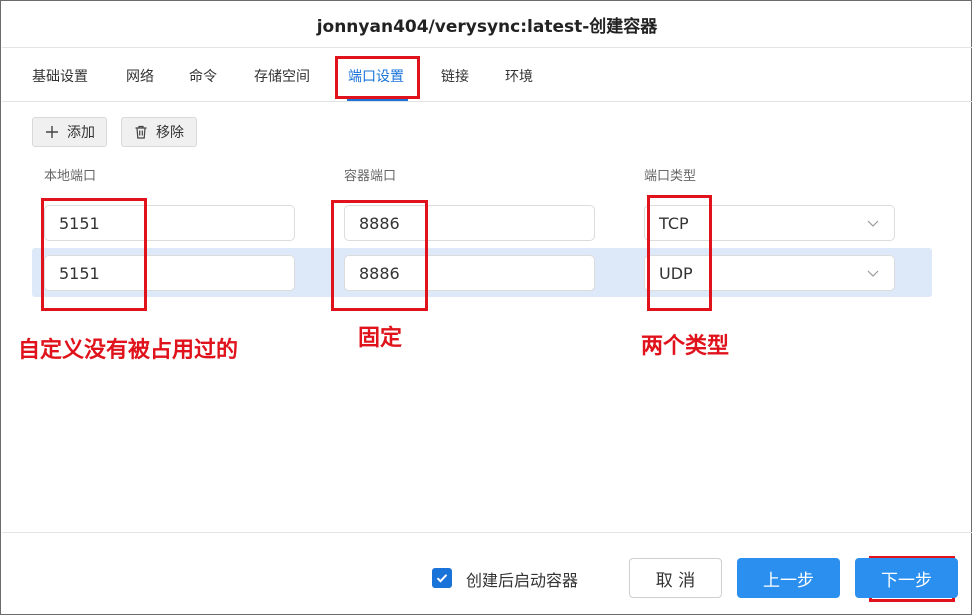 This screenshot has width=972, height=615. I want to click on port-type-select: TCP, so click(769, 223).